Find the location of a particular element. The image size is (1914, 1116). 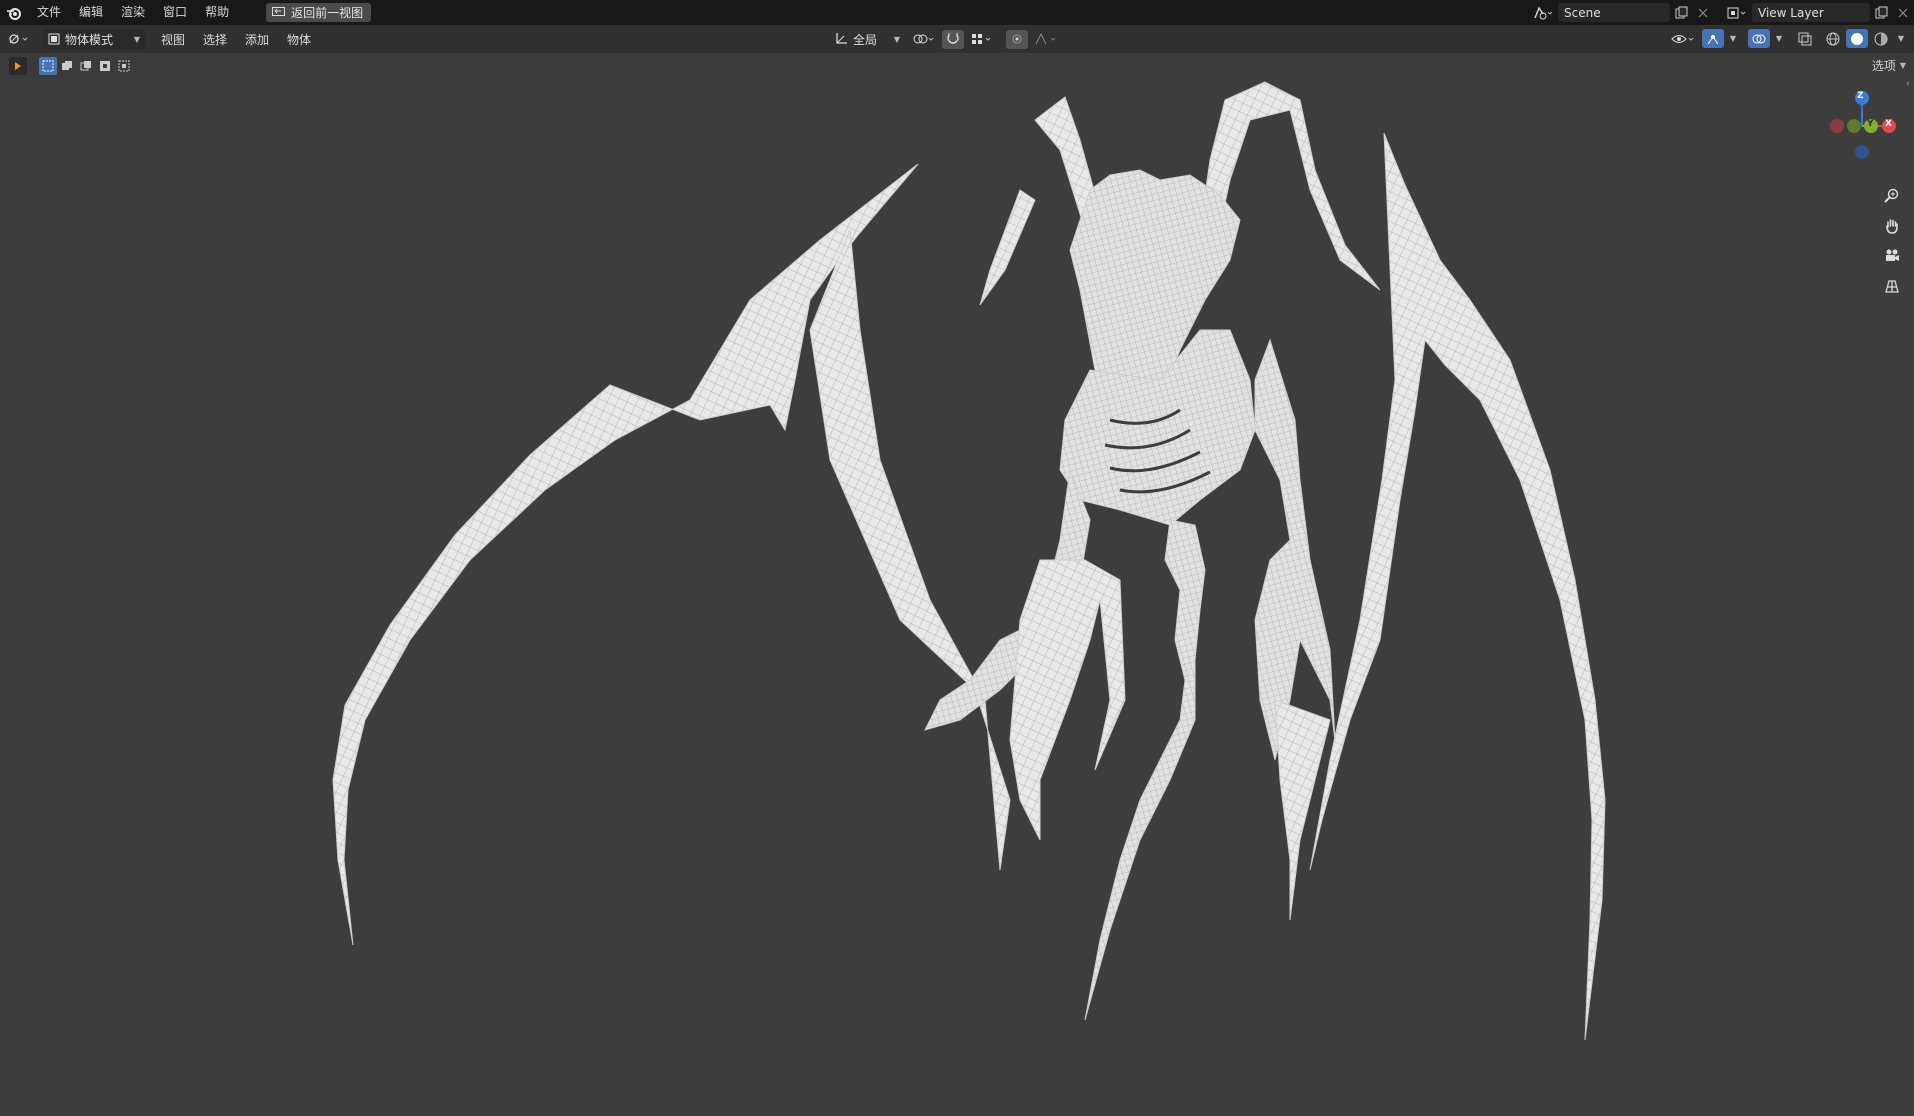

shading-wireframe-icon is located at coordinates (1833, 38).